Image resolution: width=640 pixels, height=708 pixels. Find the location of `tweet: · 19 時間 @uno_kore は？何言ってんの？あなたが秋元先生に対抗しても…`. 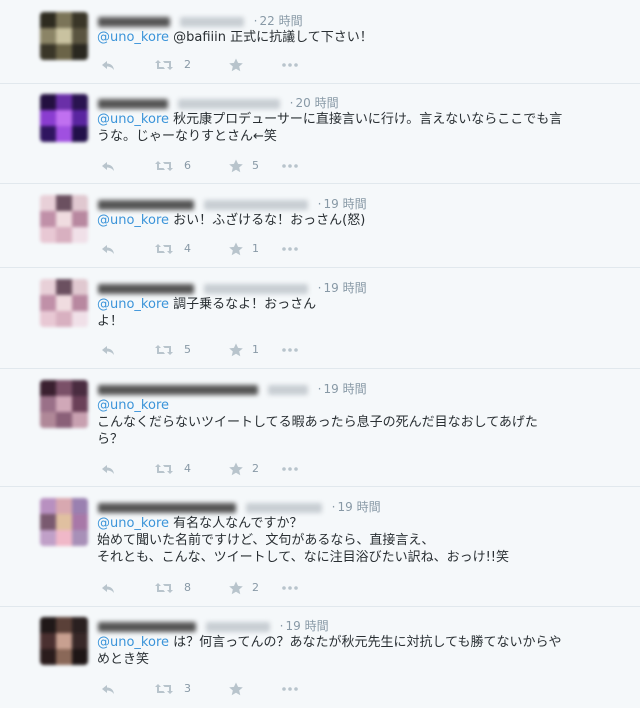

tweet: · 19 時間 @uno_kore は？何言ってんの？あなたが秋元先生に対抗しても… is located at coordinates (320, 657).